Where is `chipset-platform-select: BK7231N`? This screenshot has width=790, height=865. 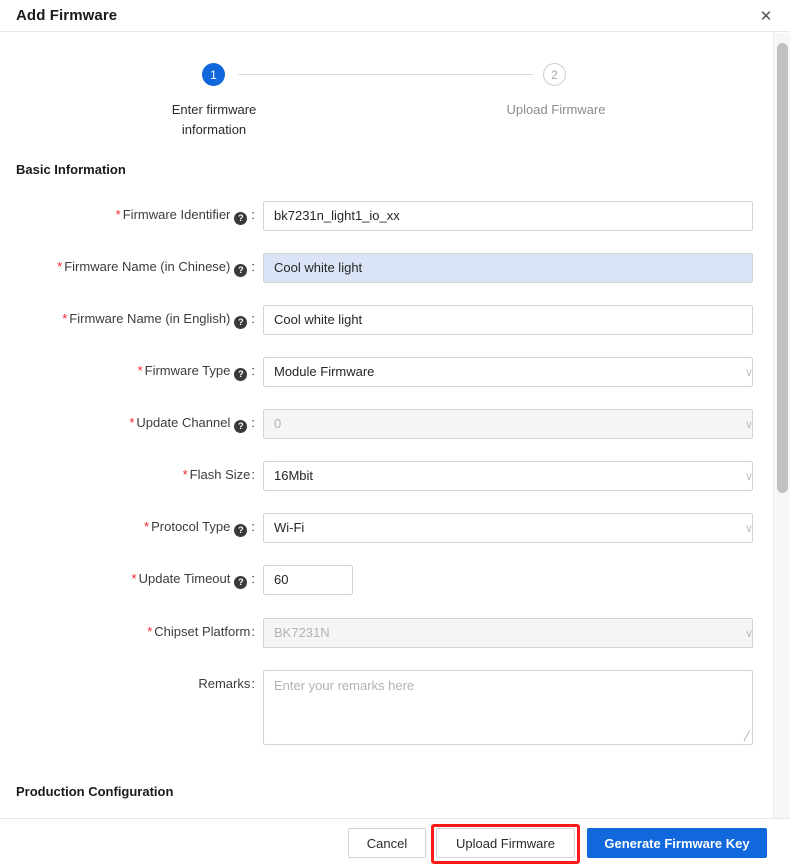
chipset-platform-select: BK7231N is located at coordinates (508, 633).